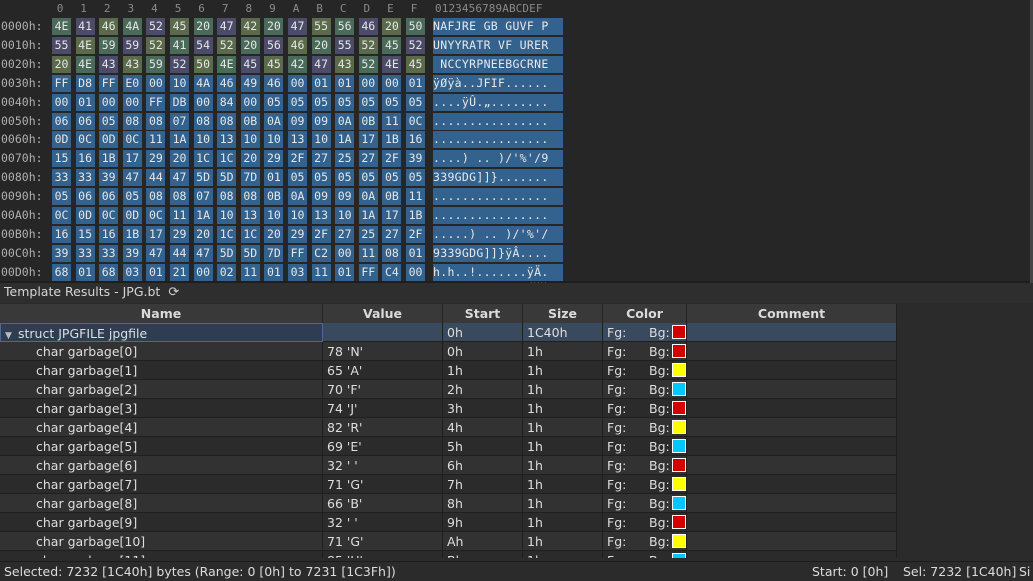  Describe the element at coordinates (109, 253) in the screenshot. I see `hex-byte: 33` at that location.